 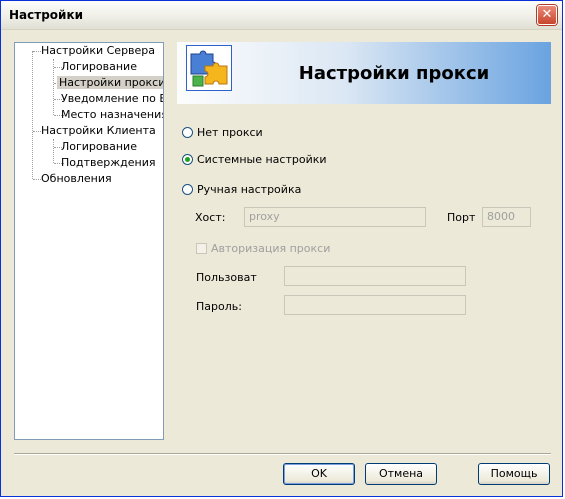 I want to click on tree-item-client-logging: Логирование, so click(x=99, y=146).